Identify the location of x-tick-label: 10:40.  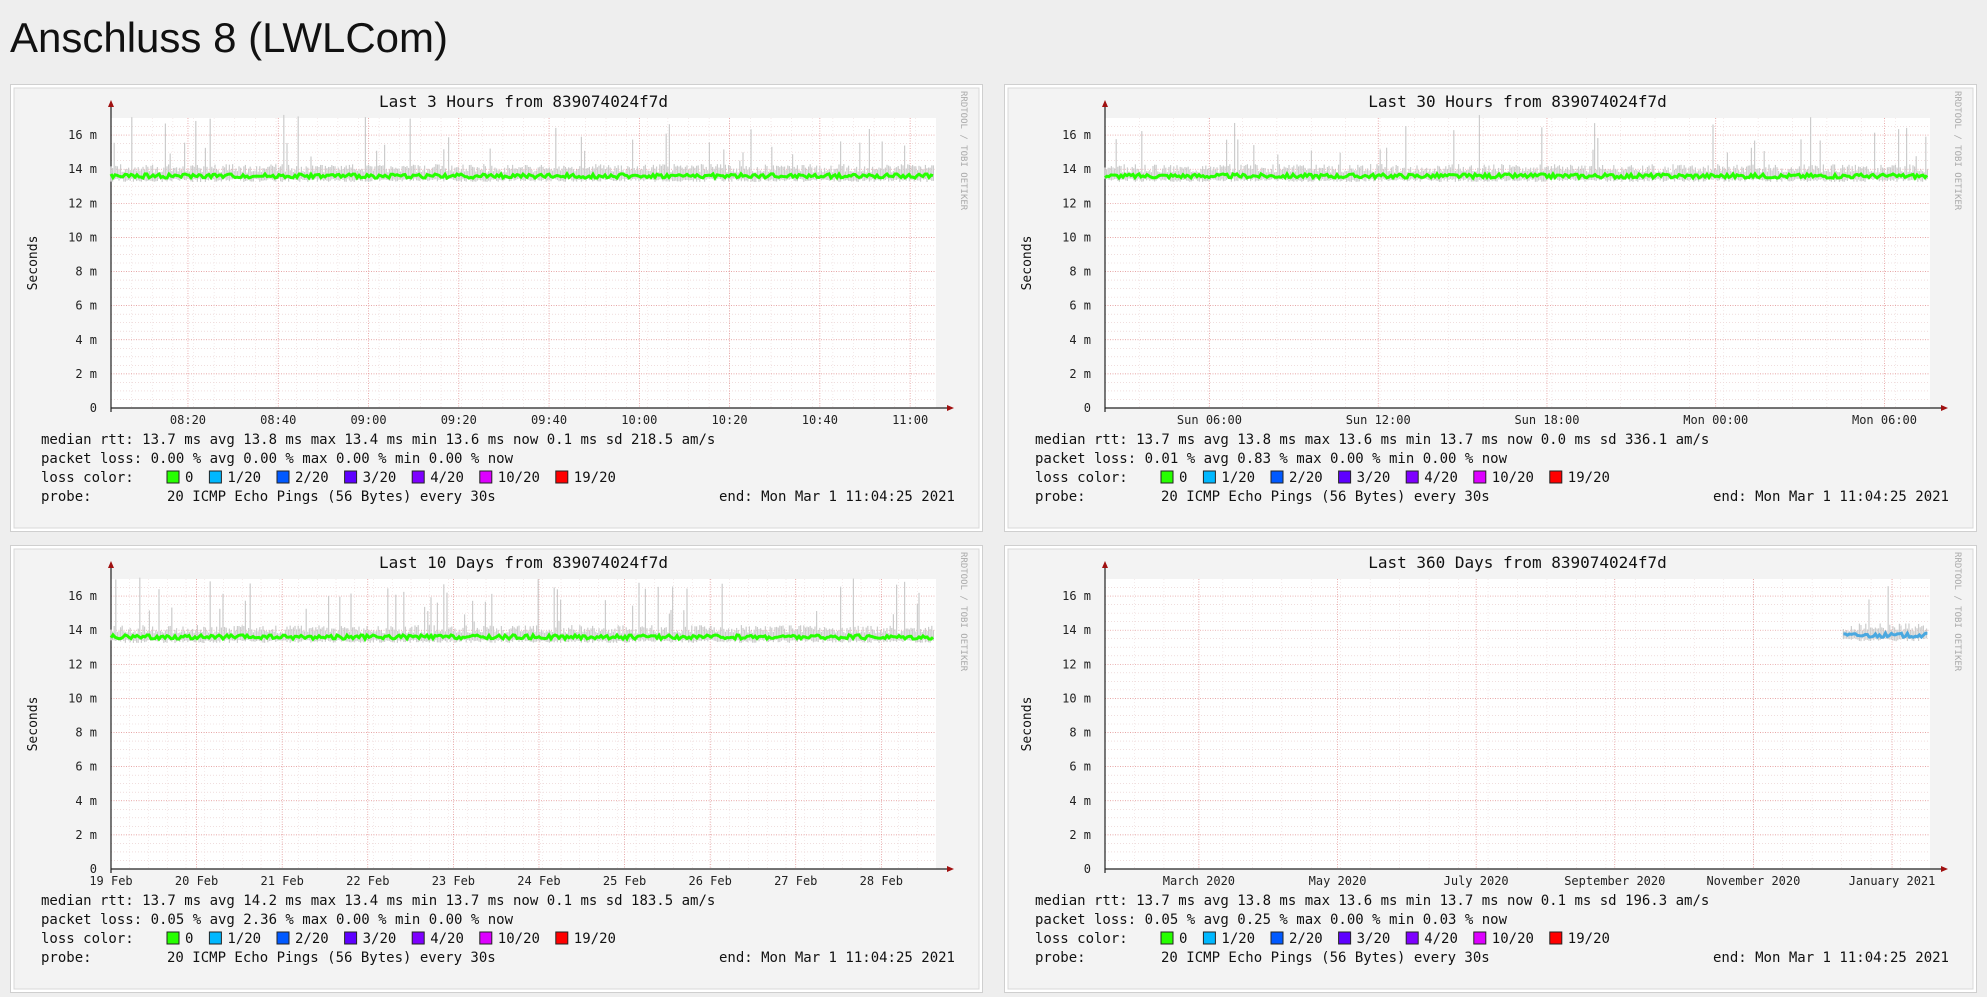
(820, 420).